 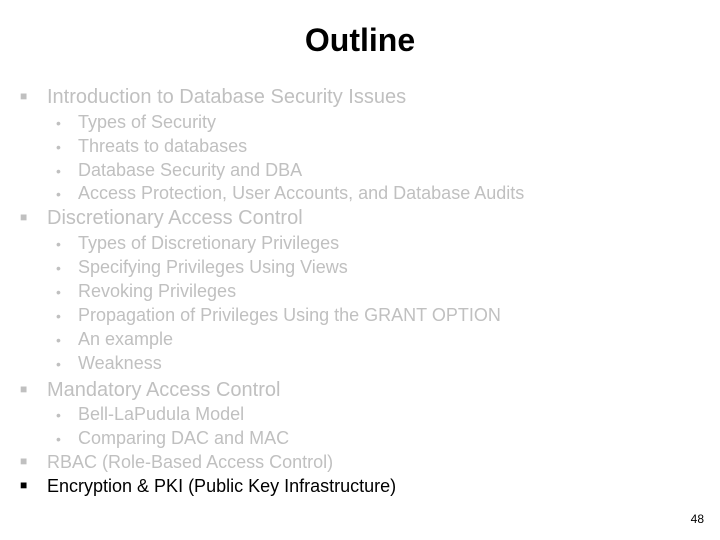 I want to click on outline-subitem-label: Weakness, so click(x=120, y=363).